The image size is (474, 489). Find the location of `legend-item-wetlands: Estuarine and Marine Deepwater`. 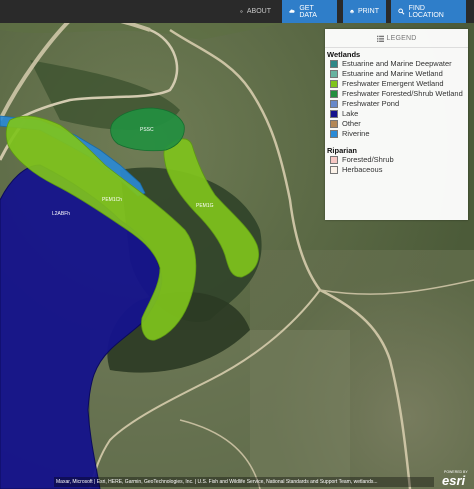

legend-item-wetlands: Estuarine and Marine Deepwater is located at coordinates (396, 64).